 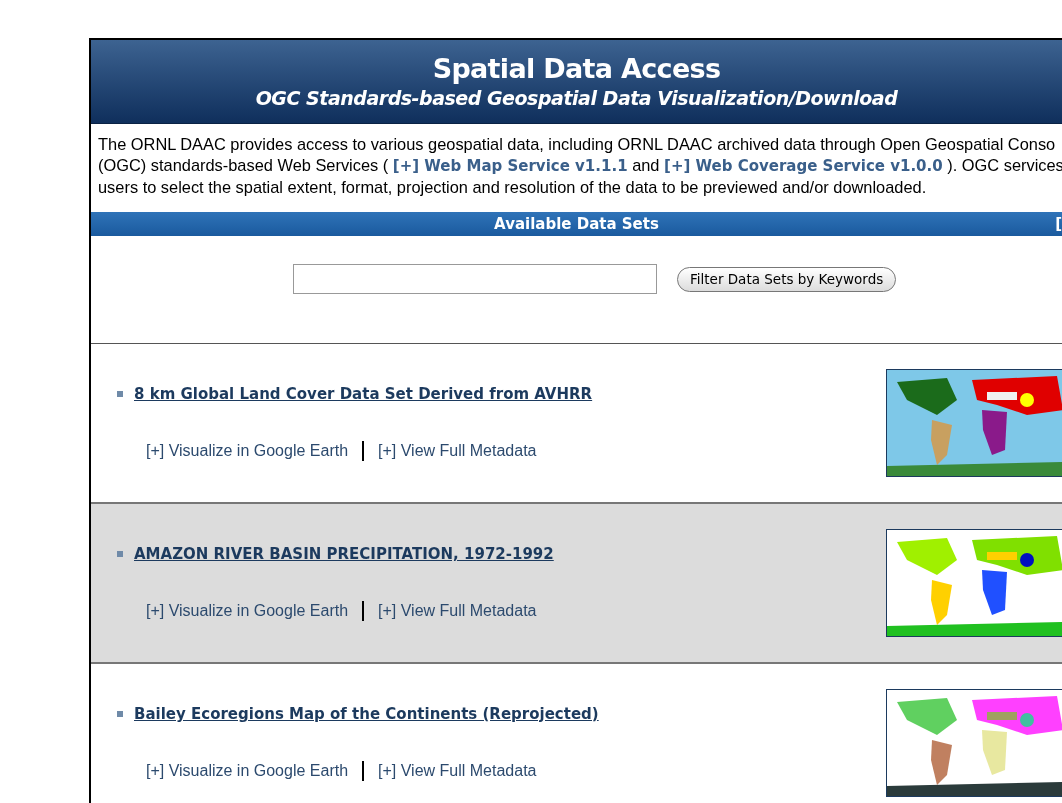 I want to click on intro-text: The ORNL DAAC provides access to various geospatial data, including ORNL DAAC archived data through Open Geospatial Conso, so click(x=577, y=144).